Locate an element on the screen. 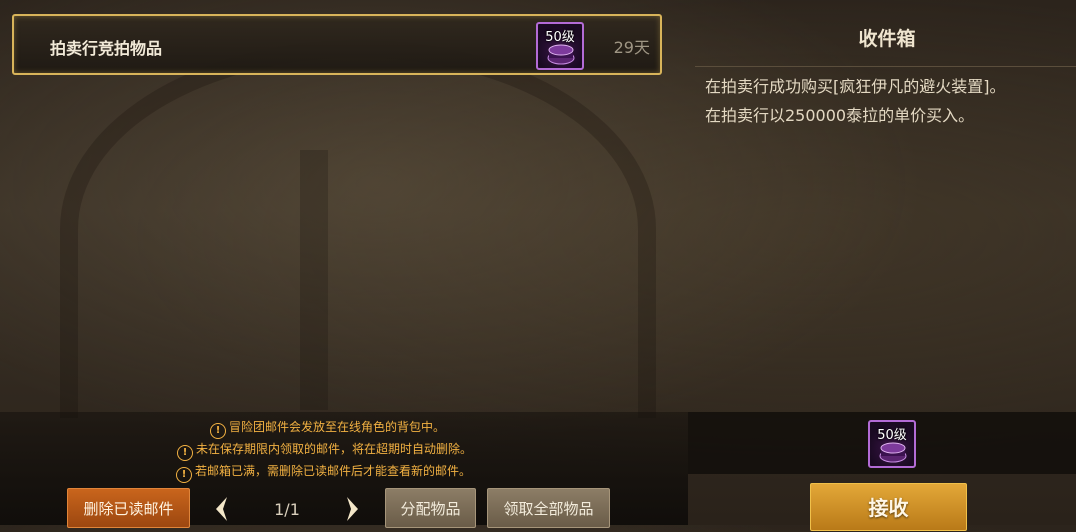  notice-text: 若邮箱已满，需删除已读邮件后才能查看新的邮件。 is located at coordinates (333, 471).